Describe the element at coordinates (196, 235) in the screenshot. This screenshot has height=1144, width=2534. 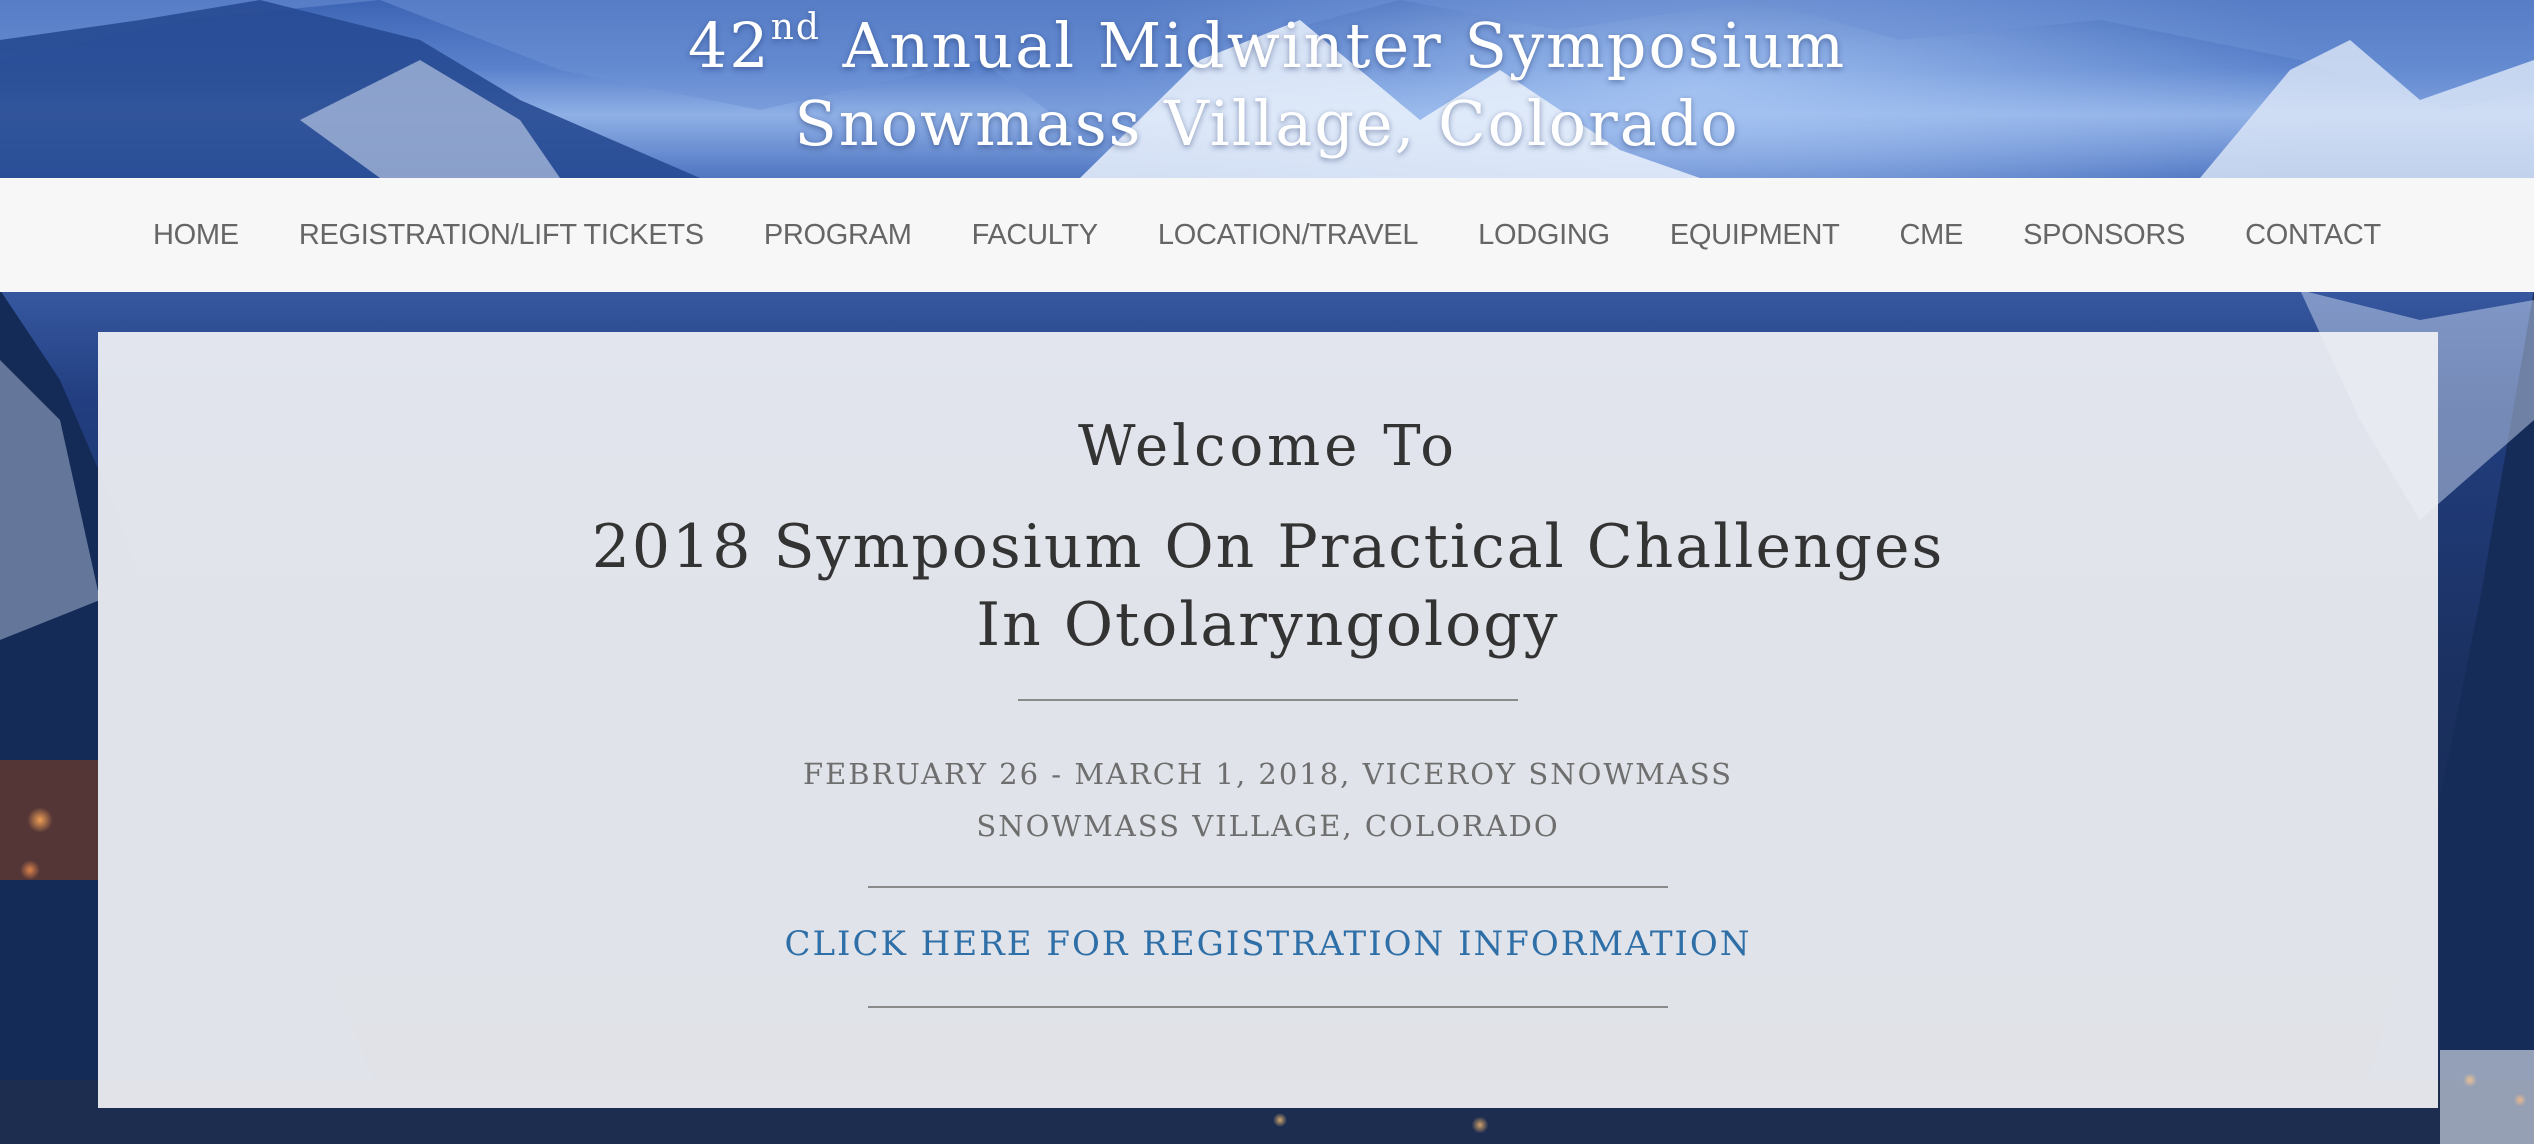
I see `nav-item-home: HOME` at that location.